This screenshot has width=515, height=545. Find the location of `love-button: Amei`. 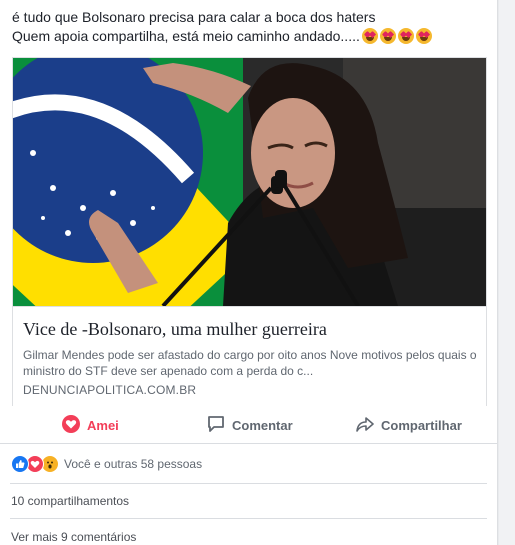

love-button: Amei is located at coordinates (90, 425).